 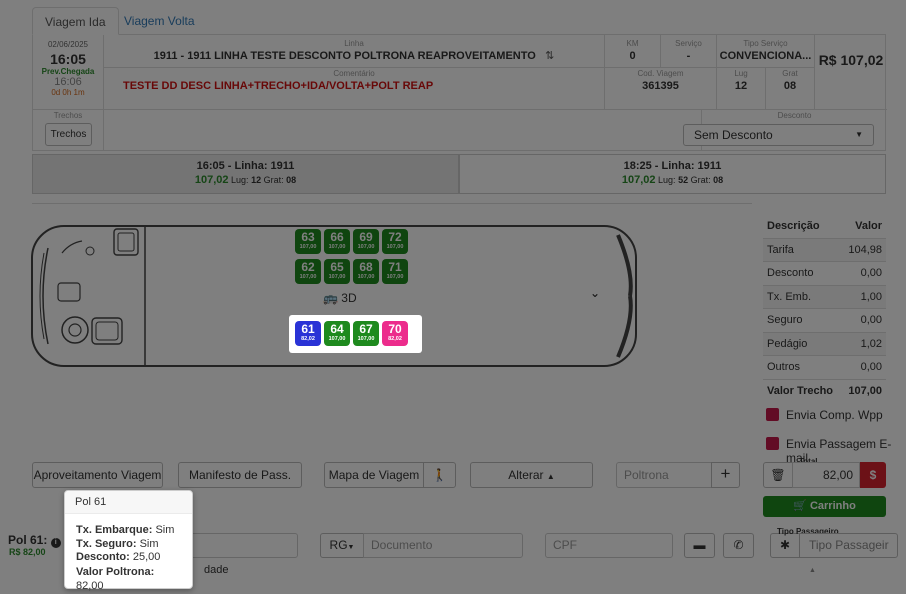 What do you see at coordinates (741, 73) in the screenshot?
I see `lug-label: Lug` at bounding box center [741, 73].